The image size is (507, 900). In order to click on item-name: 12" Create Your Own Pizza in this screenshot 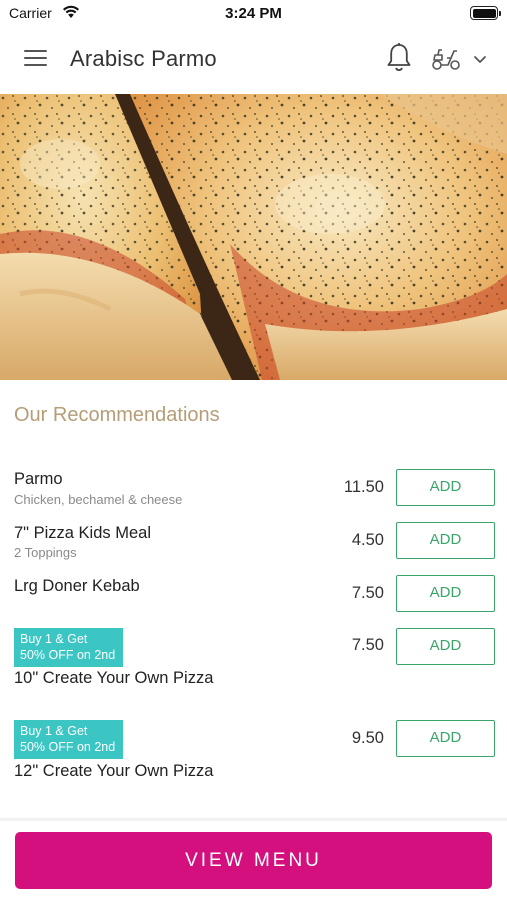, I will do `click(114, 771)`.